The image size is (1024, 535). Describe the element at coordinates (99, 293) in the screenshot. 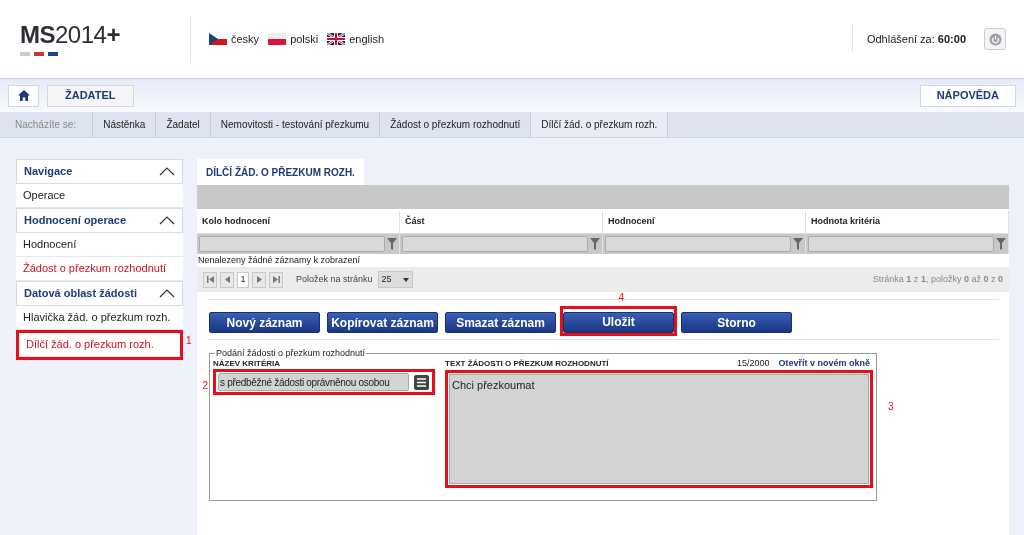

I see `sidebar-section-header: Datová oblast žádosti` at that location.